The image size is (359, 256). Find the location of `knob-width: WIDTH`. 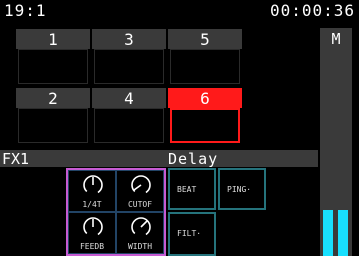

knob-width: WIDTH is located at coordinates (140, 233).